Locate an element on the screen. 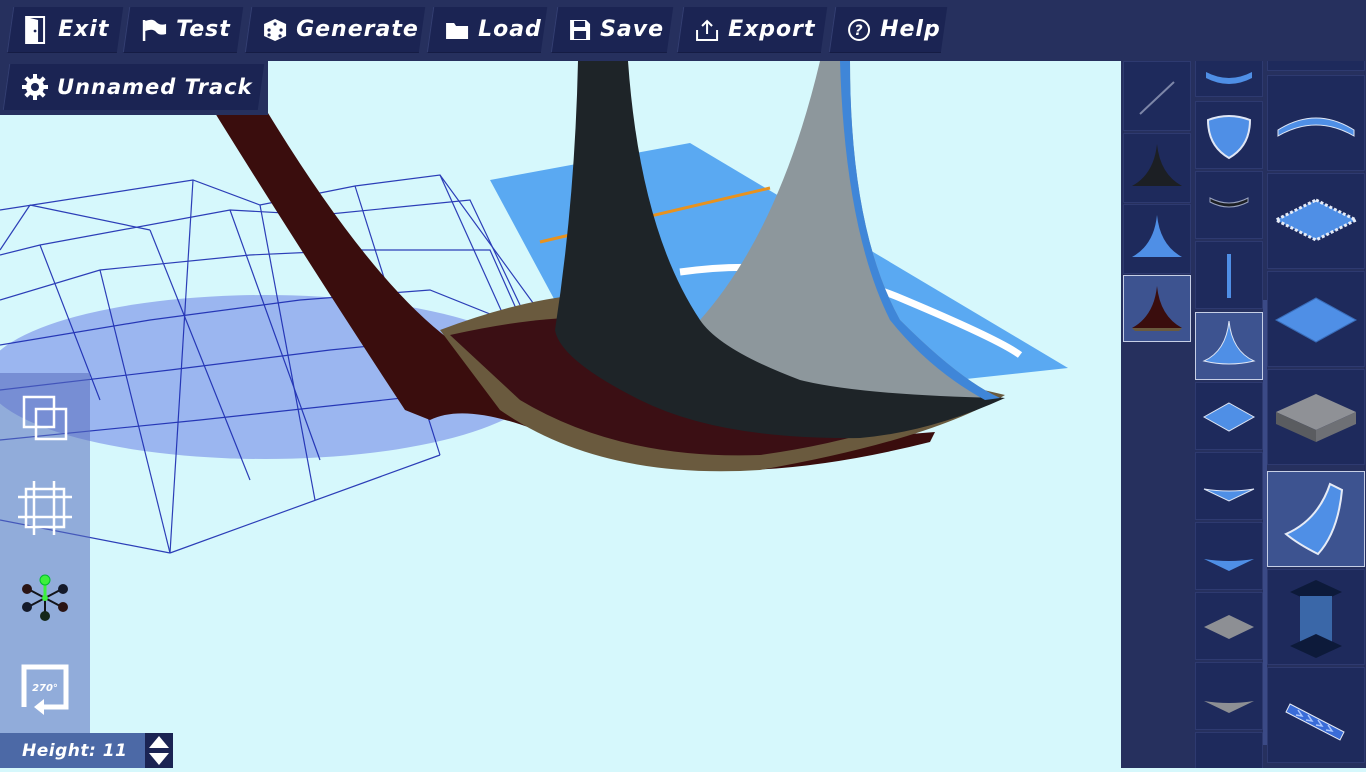 This screenshot has height=772, width=1366. track-name-bar: Unnamed Track is located at coordinates (134, 88).